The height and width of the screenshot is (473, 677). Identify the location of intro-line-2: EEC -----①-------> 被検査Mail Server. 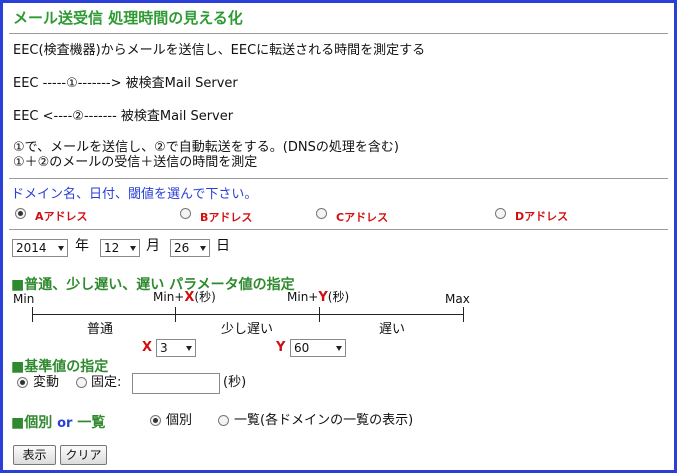
(125, 83).